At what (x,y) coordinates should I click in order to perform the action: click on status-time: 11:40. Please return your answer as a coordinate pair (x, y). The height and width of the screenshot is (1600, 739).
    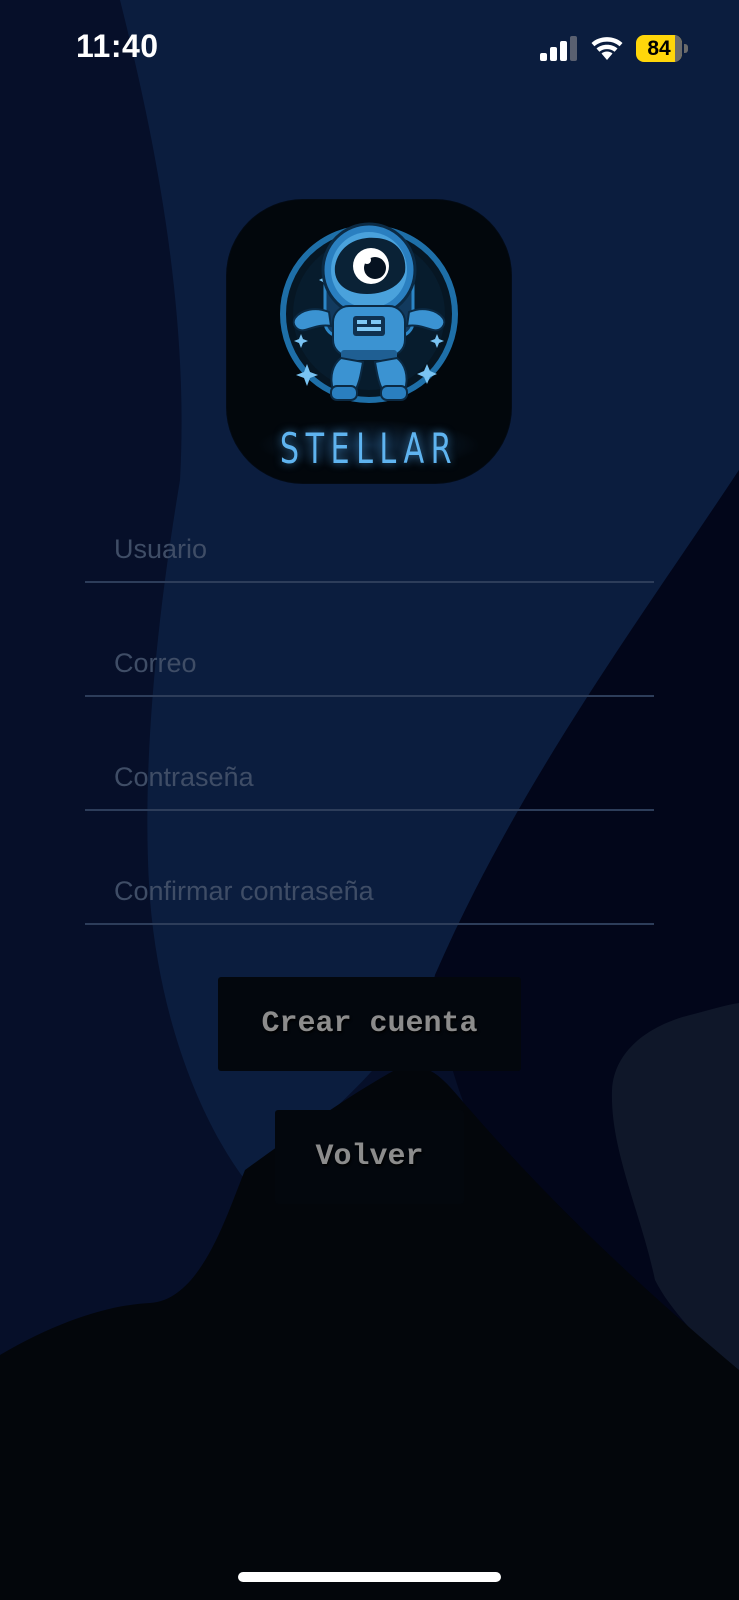
    Looking at the image, I should click on (117, 46).